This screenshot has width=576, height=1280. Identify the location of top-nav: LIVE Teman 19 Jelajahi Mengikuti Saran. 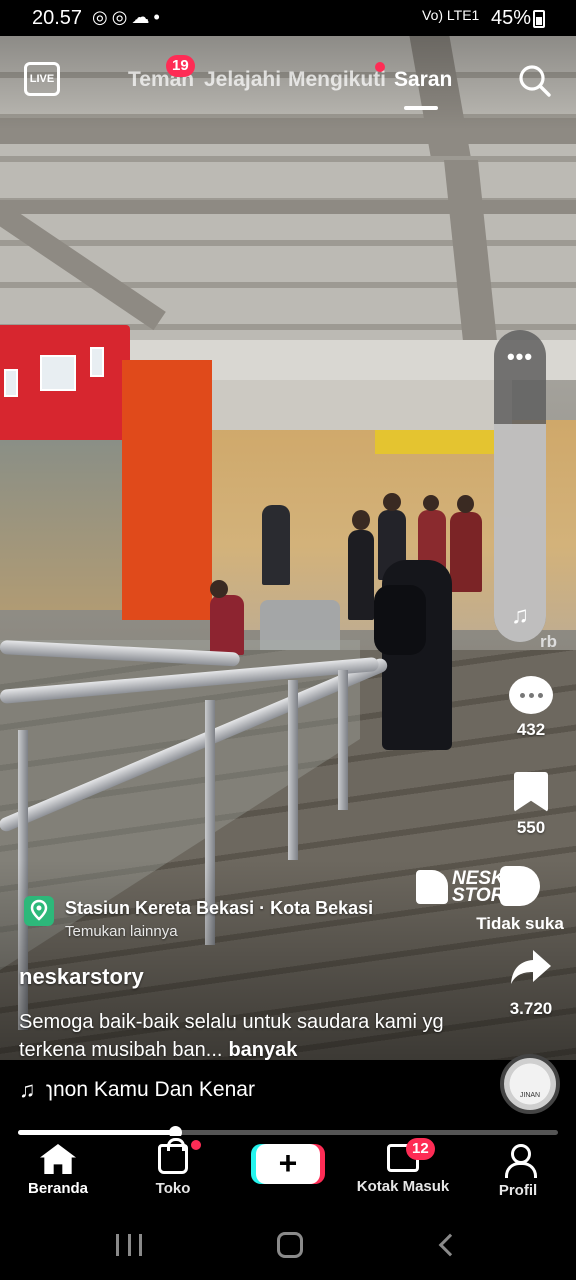
(288, 82).